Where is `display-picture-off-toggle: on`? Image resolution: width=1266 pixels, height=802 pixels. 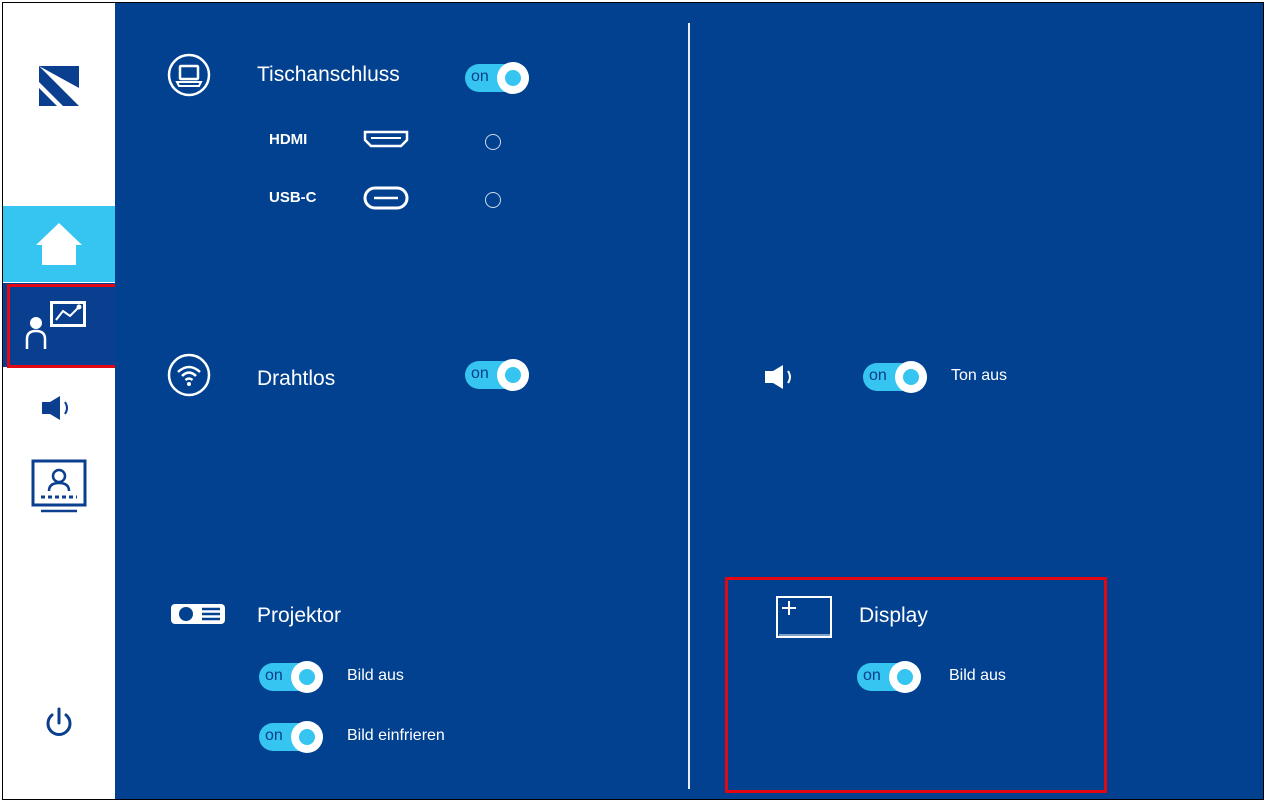 display-picture-off-toggle: on is located at coordinates (889, 677).